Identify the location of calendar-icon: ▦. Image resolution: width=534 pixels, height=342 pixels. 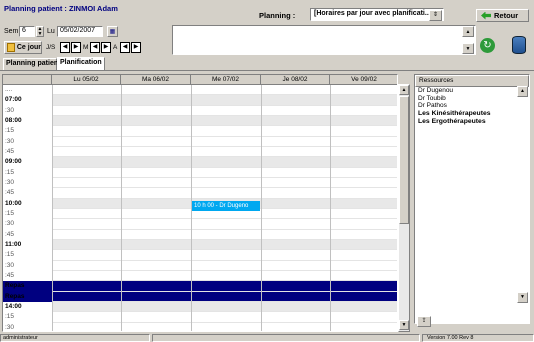
(112, 31).